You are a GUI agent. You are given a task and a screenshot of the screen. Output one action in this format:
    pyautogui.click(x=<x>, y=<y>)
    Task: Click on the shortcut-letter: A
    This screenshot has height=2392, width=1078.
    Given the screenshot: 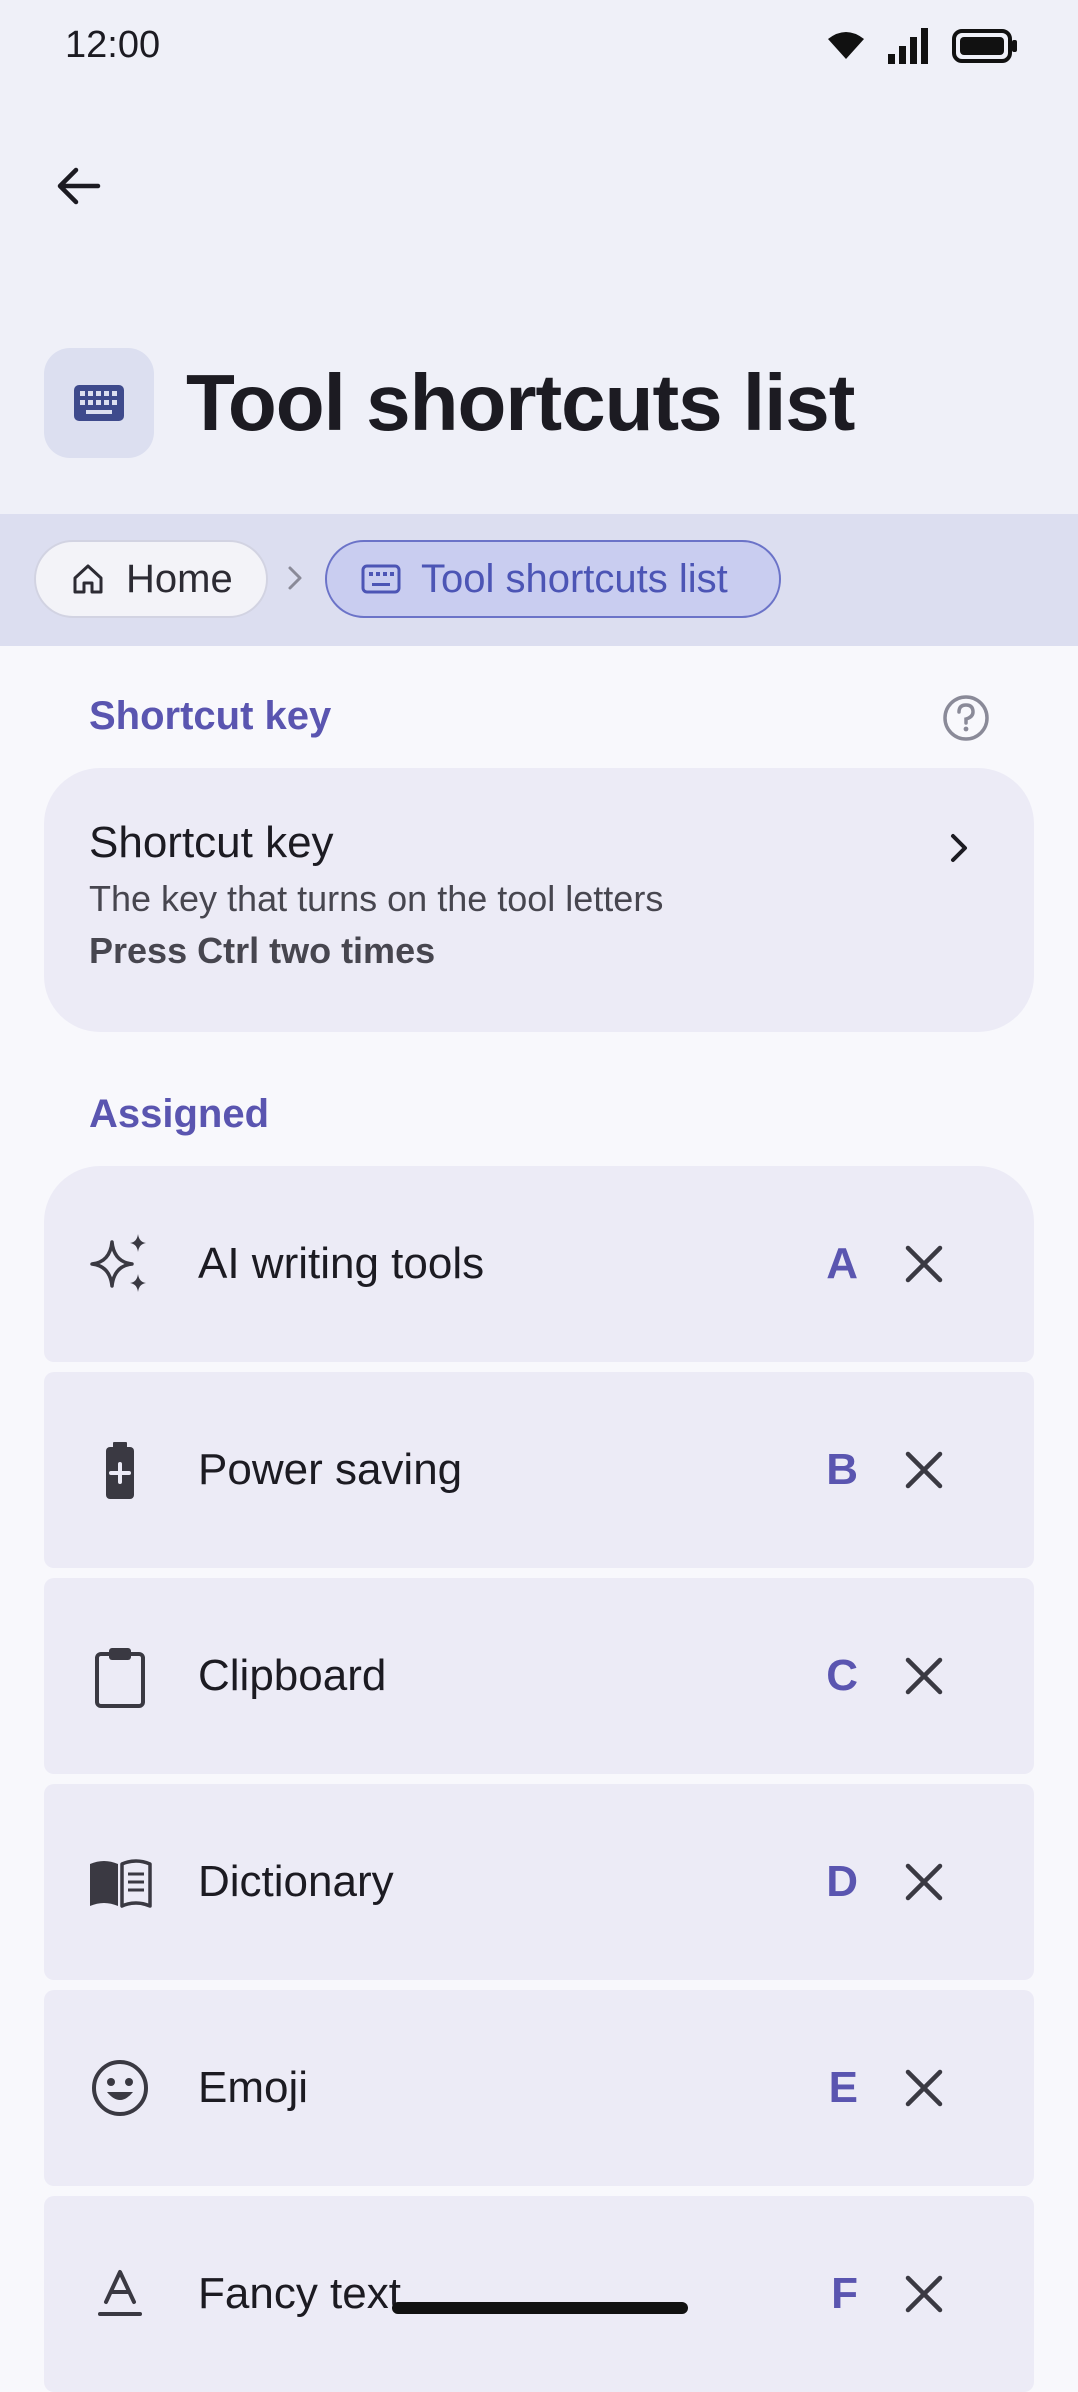 What is the action you would take?
    pyautogui.click(x=842, y=1263)
    